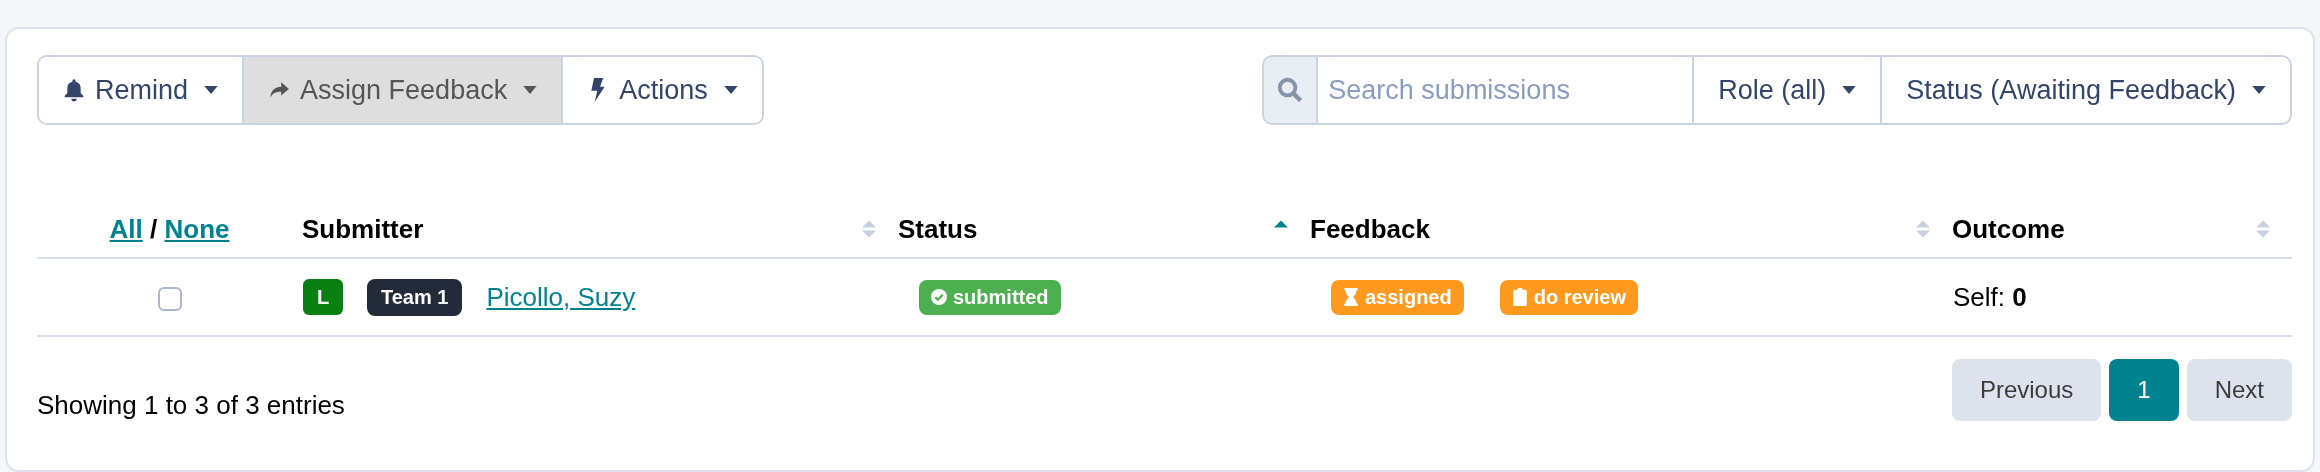  I want to click on feedback-badge: do review, so click(1568, 297).